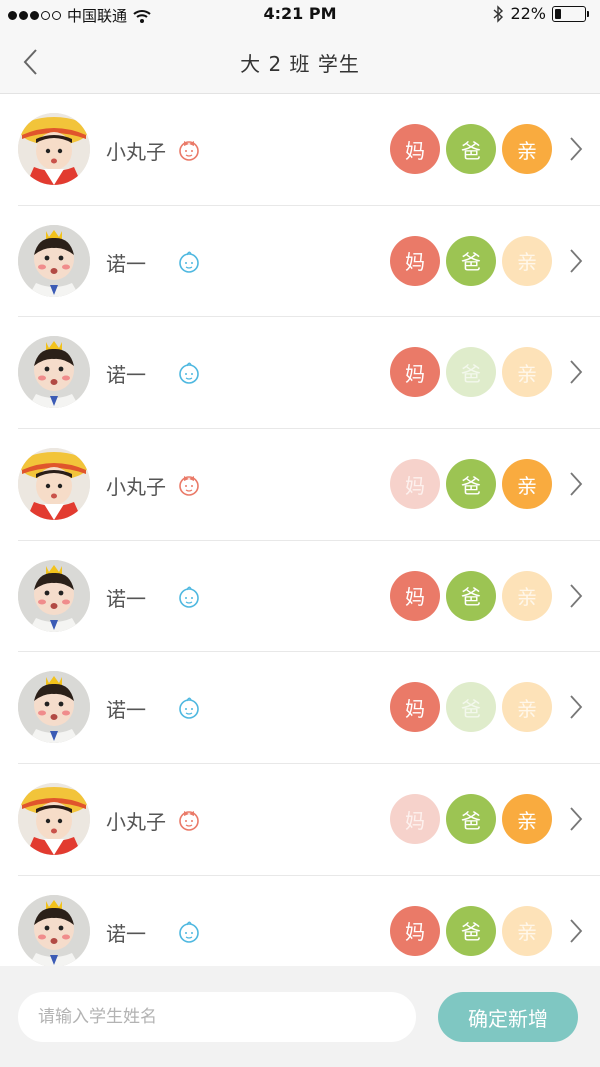  Describe the element at coordinates (558, 13) in the screenshot. I see `battery-fill` at that location.